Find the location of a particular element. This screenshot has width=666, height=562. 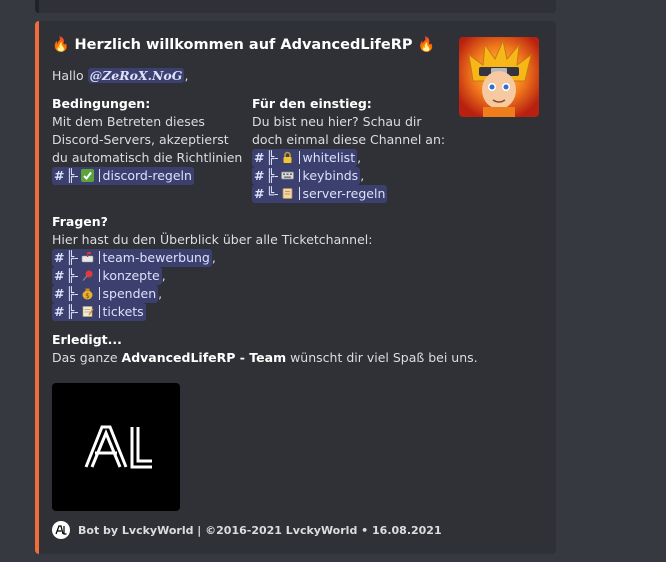

mailbox-icon is located at coordinates (87, 257).